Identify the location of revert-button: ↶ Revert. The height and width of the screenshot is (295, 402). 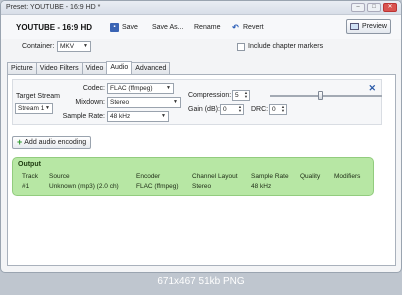
(247, 27).